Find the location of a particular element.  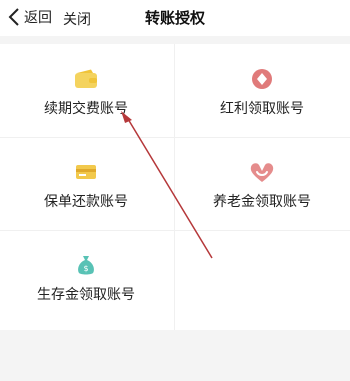

page-title: 转账授权 is located at coordinates (174, 18).